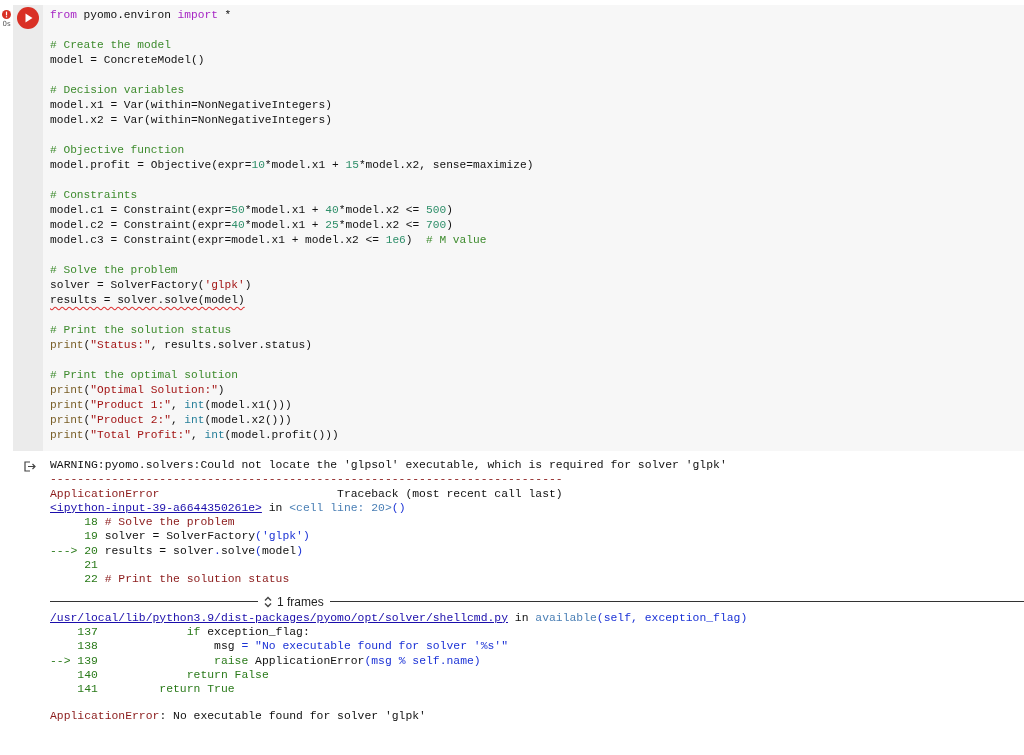 The height and width of the screenshot is (755, 1024). What do you see at coordinates (340, 507) in the screenshot?
I see `traceback-text: <cell line: 20>` at bounding box center [340, 507].